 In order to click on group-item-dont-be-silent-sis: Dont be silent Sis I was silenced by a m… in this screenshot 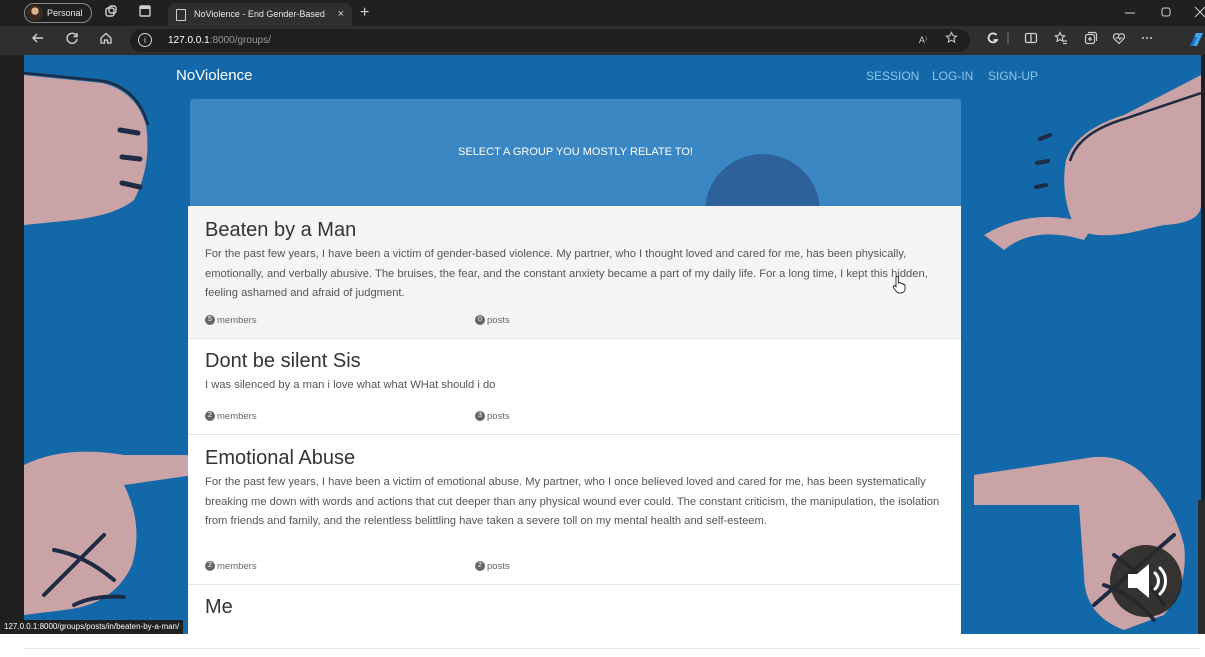, I will do `click(574, 387)`.